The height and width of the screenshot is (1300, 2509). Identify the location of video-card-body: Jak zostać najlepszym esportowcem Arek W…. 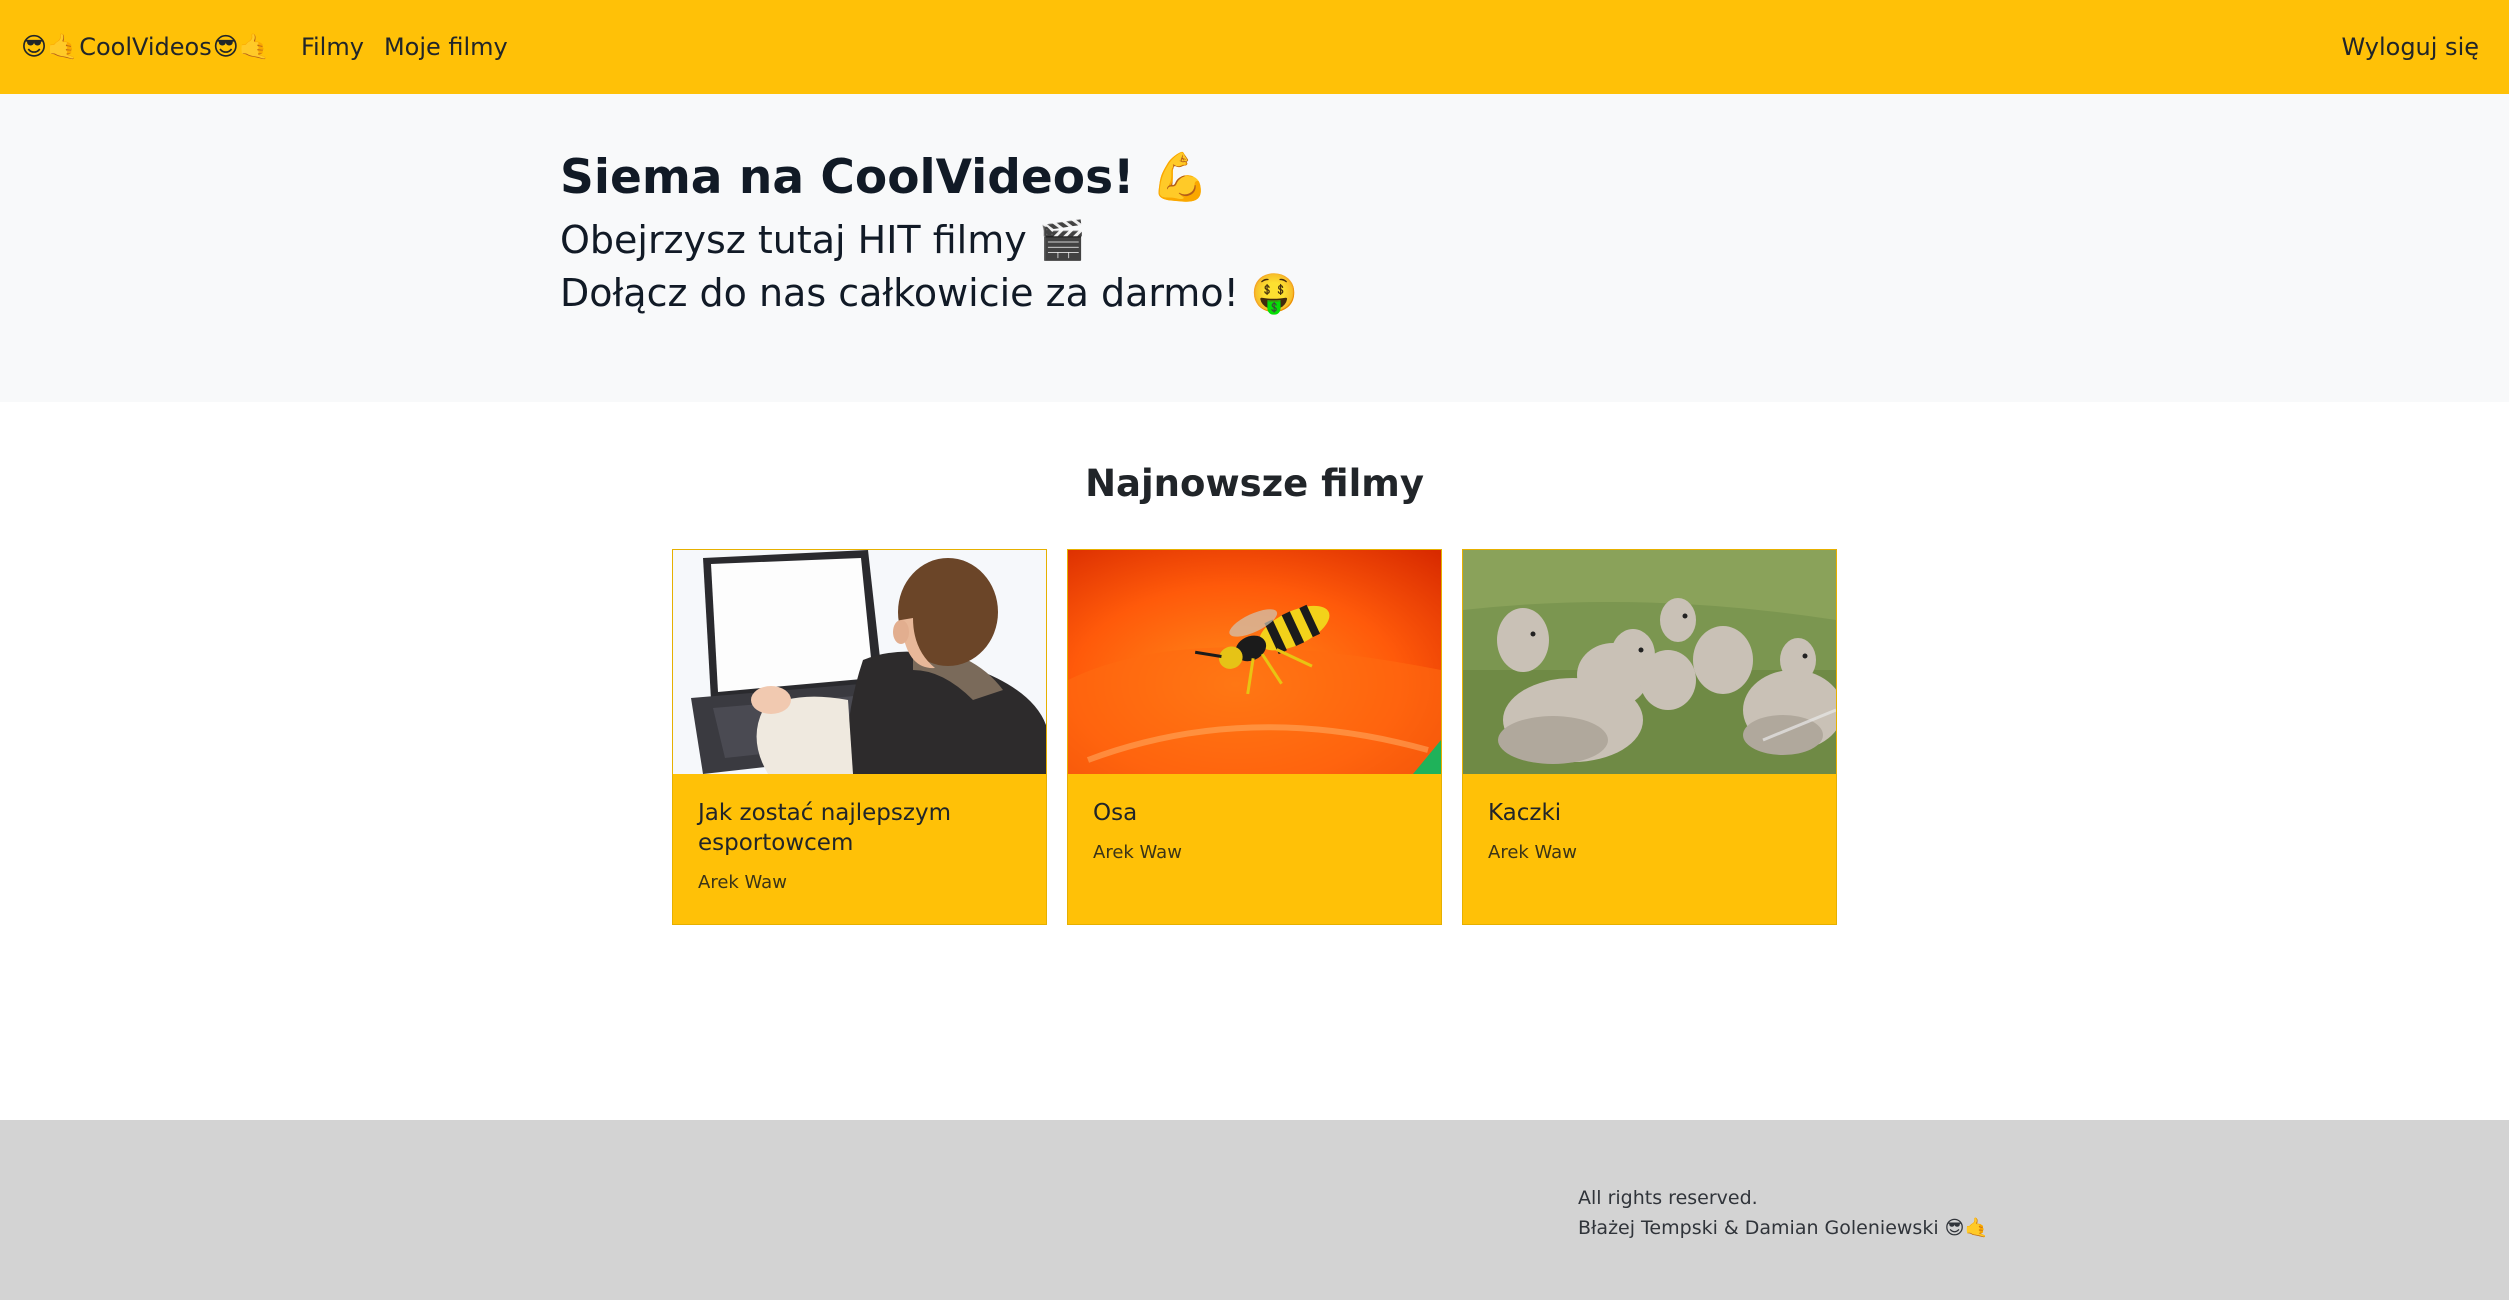
(862, 845).